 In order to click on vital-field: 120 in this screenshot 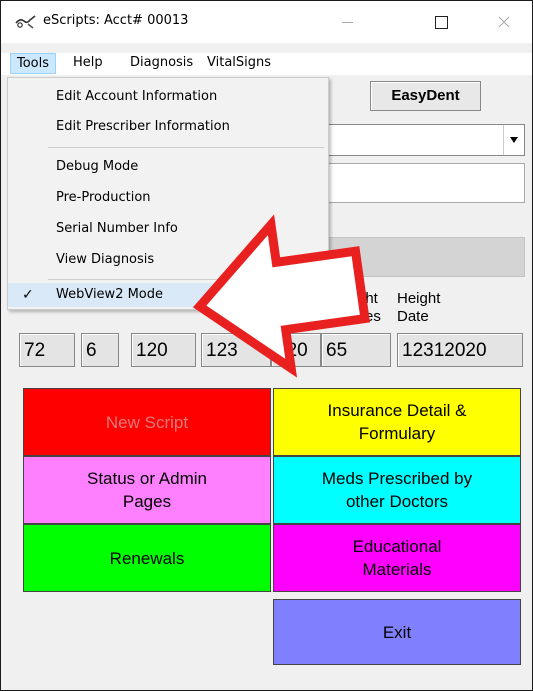, I will do `click(163, 350)`.